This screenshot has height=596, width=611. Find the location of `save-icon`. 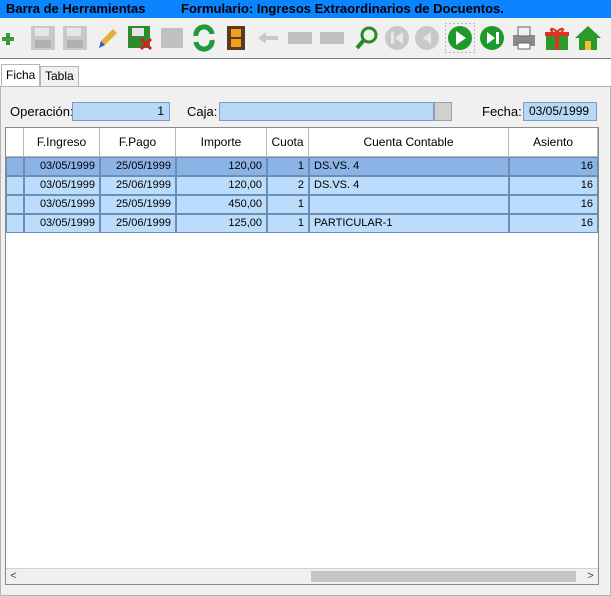

save-icon is located at coordinates (43, 38).